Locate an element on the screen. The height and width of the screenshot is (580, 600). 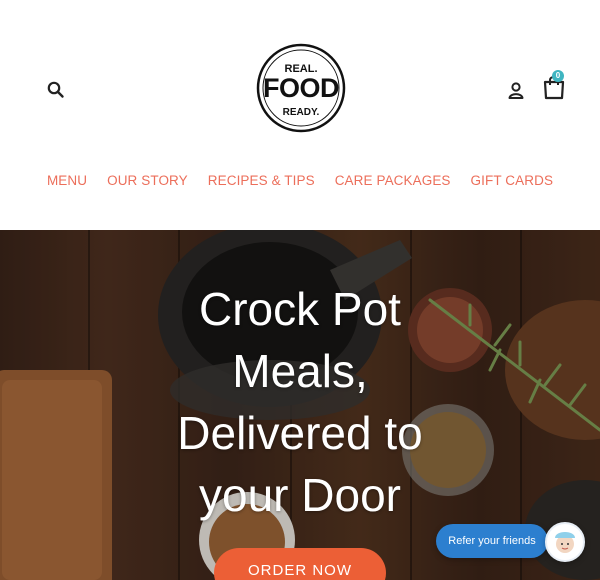
site-logo: REAL. FOOD READY. is located at coordinates (301, 88).